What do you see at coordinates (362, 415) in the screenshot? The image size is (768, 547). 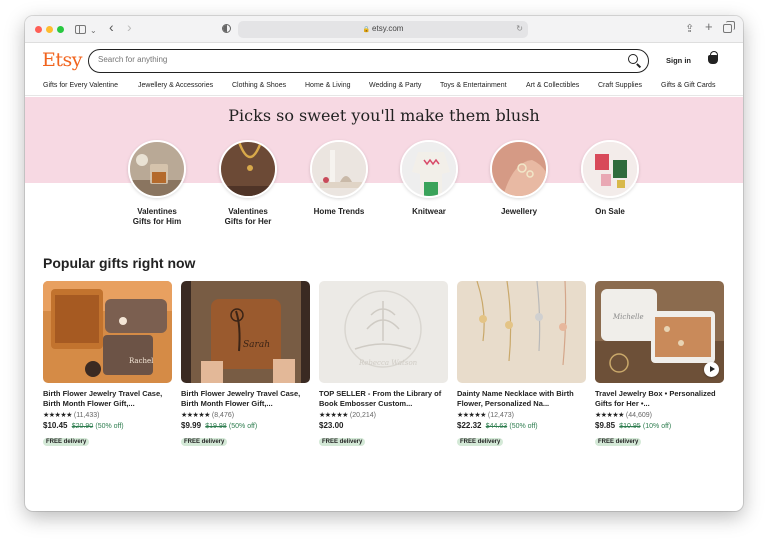 I see `review-count: (20,214)` at bounding box center [362, 415].